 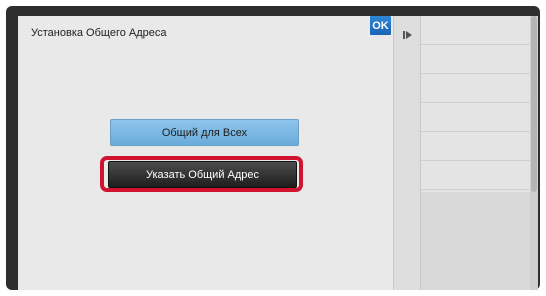 What do you see at coordinates (99, 33) in the screenshot?
I see `dialog-title: Установка Общего Адреса` at bounding box center [99, 33].